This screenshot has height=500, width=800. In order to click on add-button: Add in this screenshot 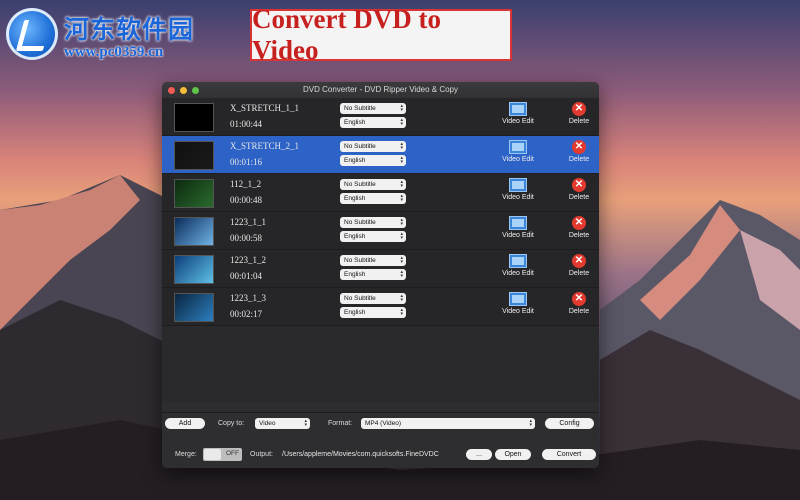, I will do `click(185, 423)`.